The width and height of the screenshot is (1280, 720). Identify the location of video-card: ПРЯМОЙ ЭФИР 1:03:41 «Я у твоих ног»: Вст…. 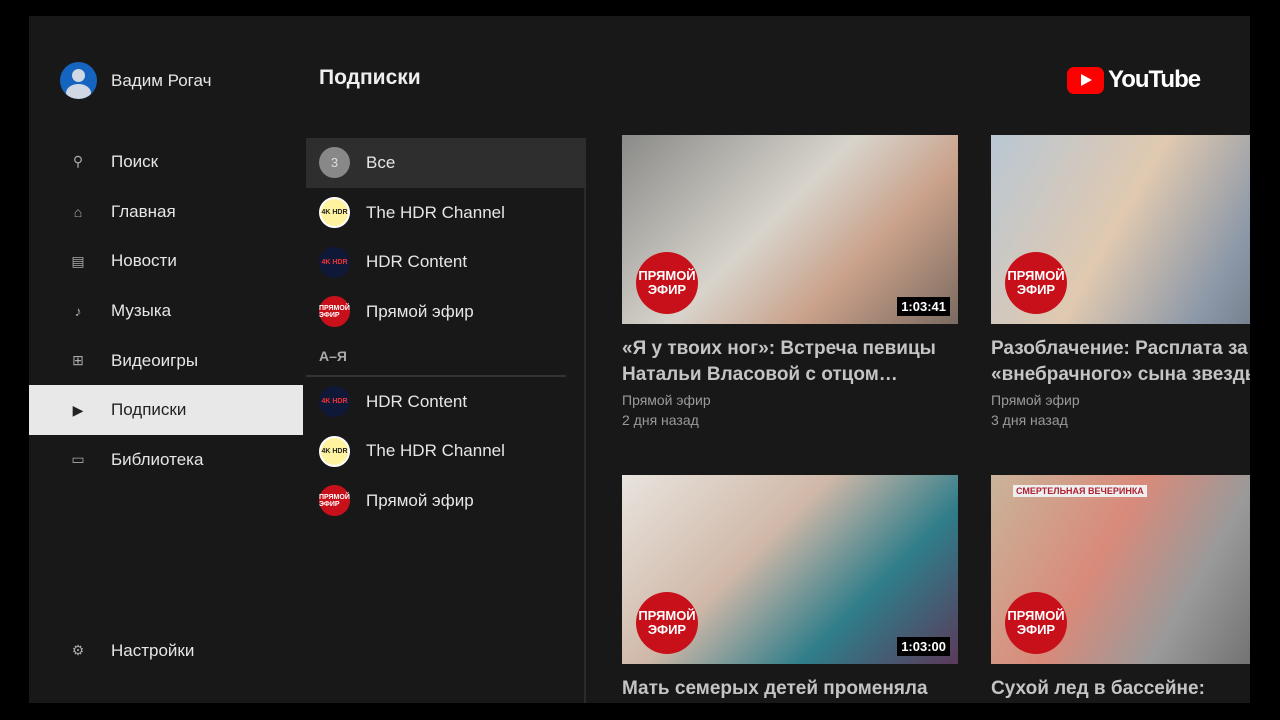
(790, 282).